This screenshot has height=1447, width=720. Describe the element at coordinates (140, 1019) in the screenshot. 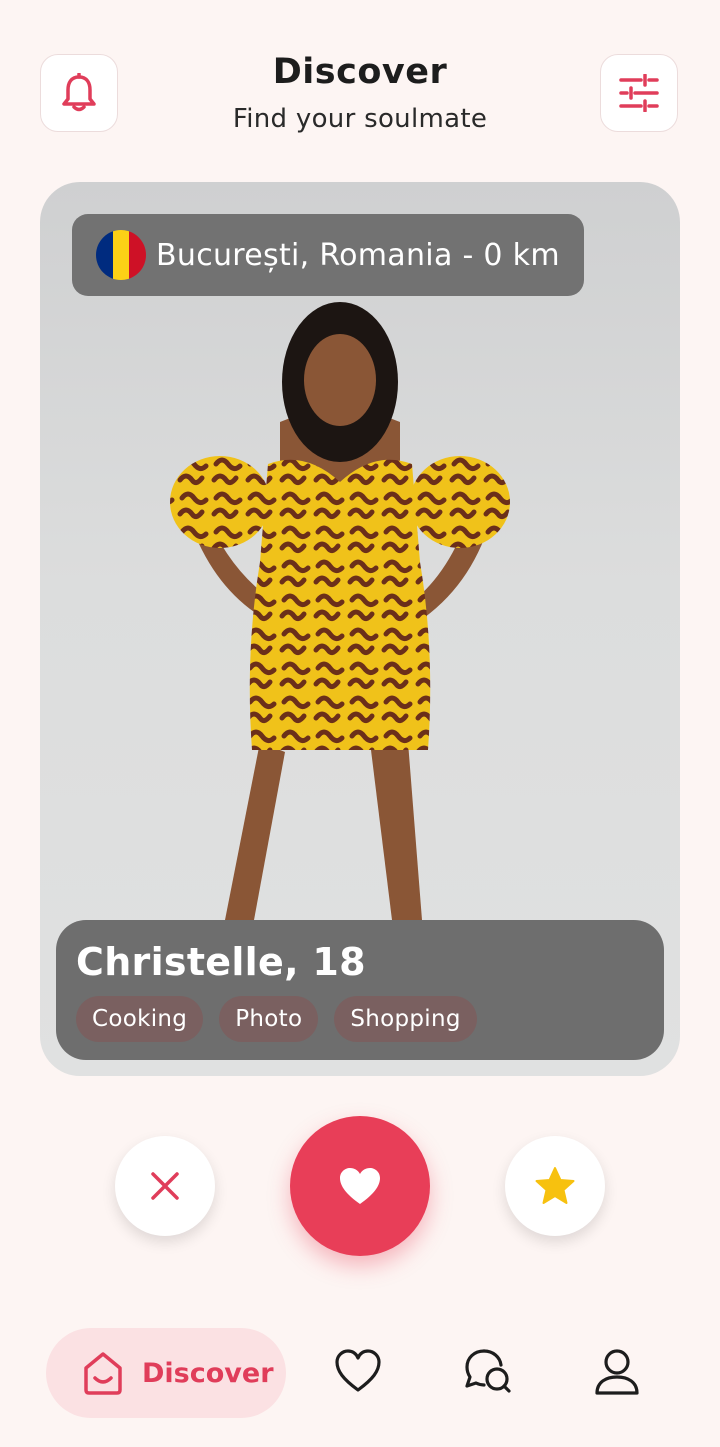

I see `interest-tag: Cooking` at that location.